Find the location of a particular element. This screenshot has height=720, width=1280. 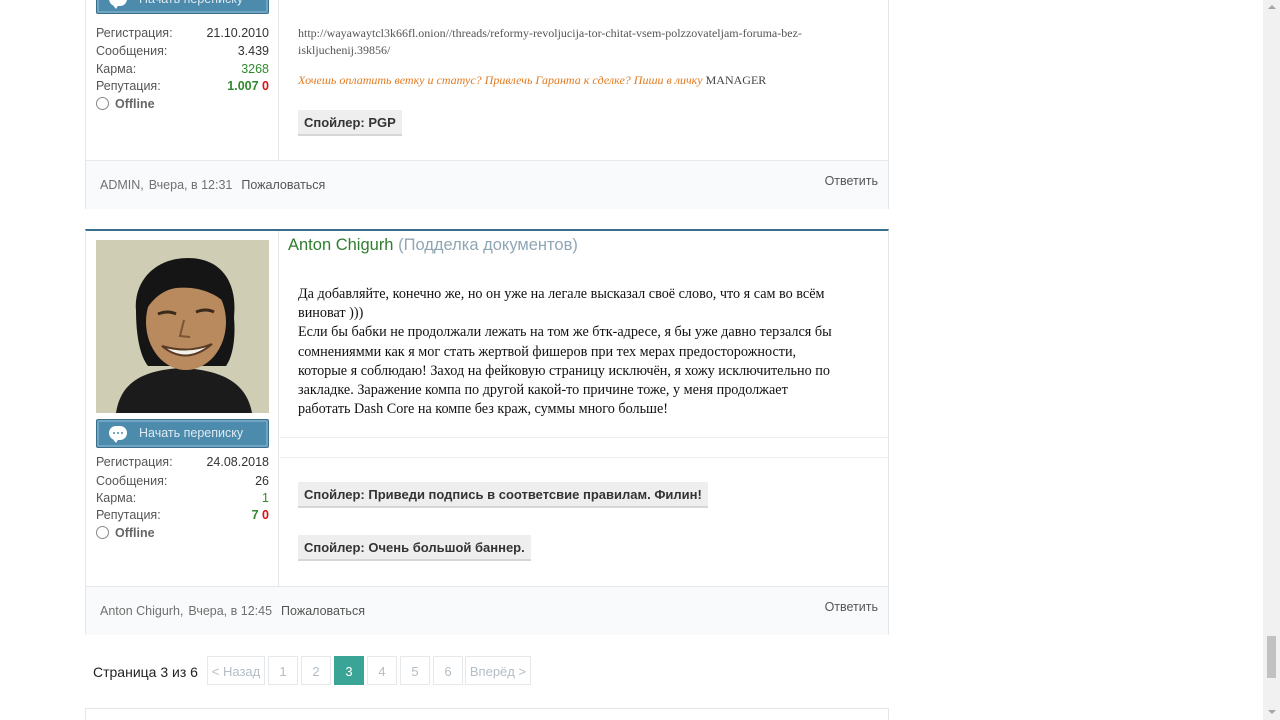

pagination-next: Вперёд > is located at coordinates (498, 670).